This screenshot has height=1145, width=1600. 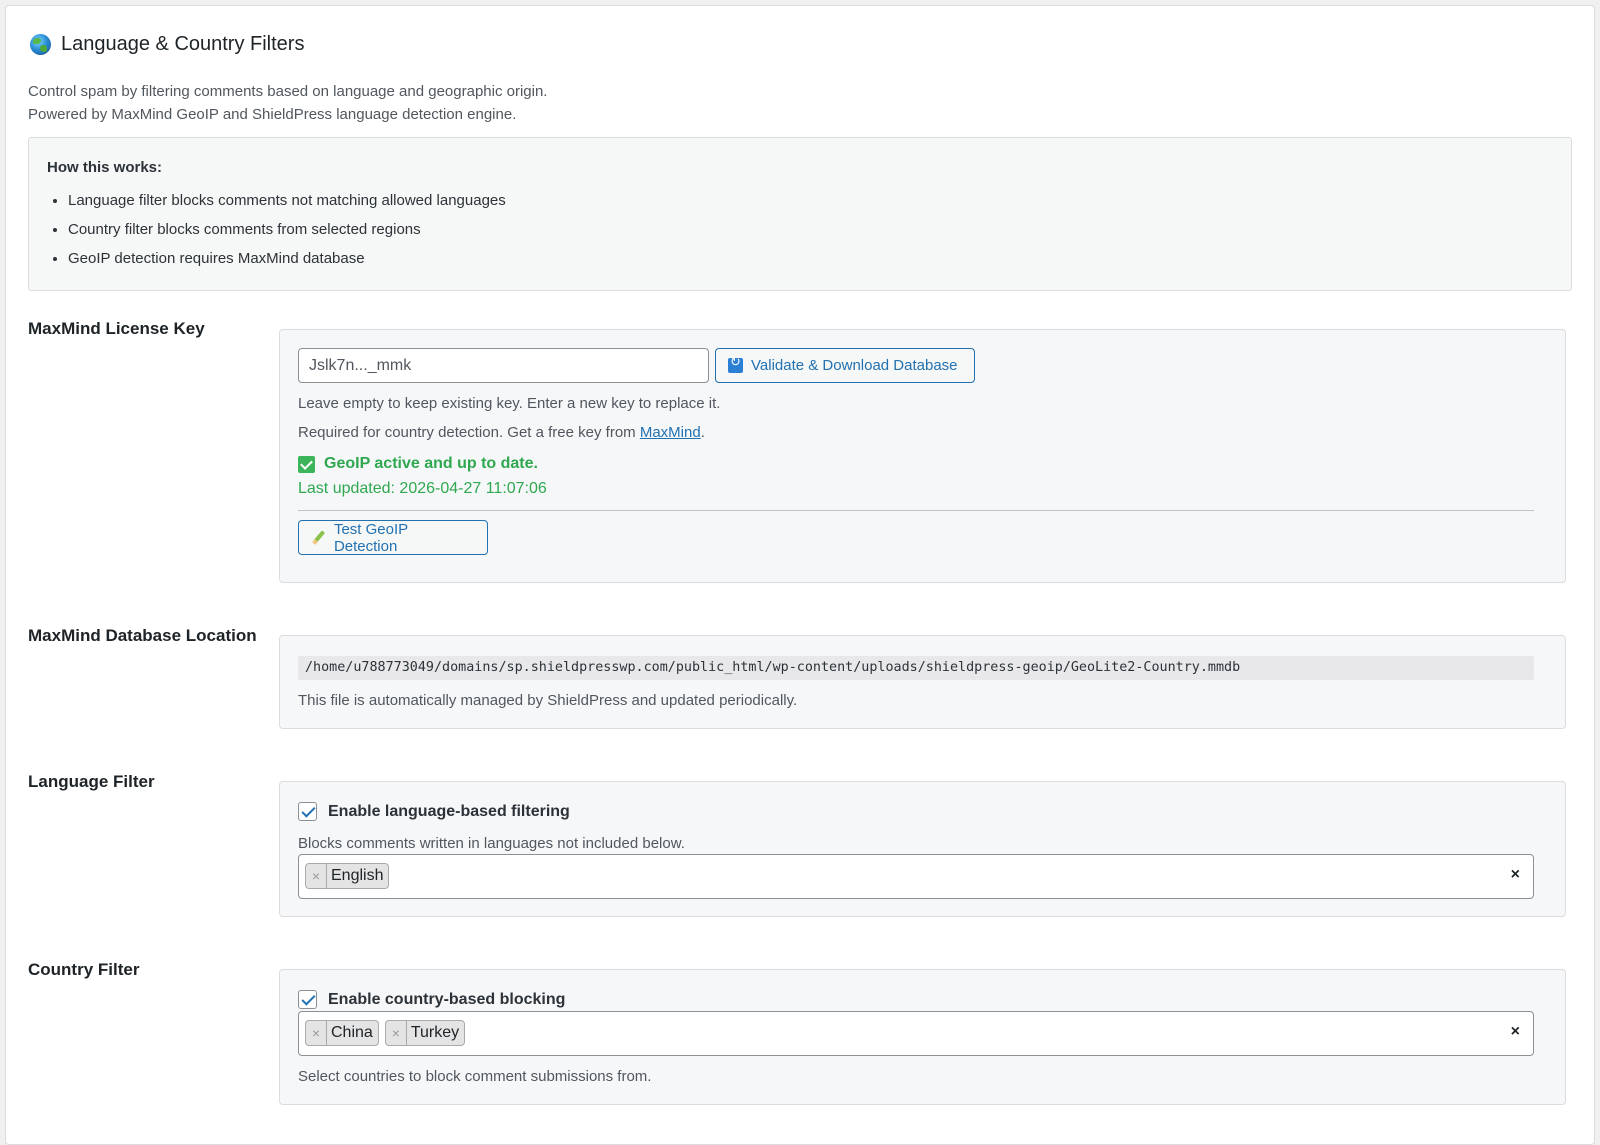 I want to click on language-filter-label: Language Filter, so click(x=91, y=781).